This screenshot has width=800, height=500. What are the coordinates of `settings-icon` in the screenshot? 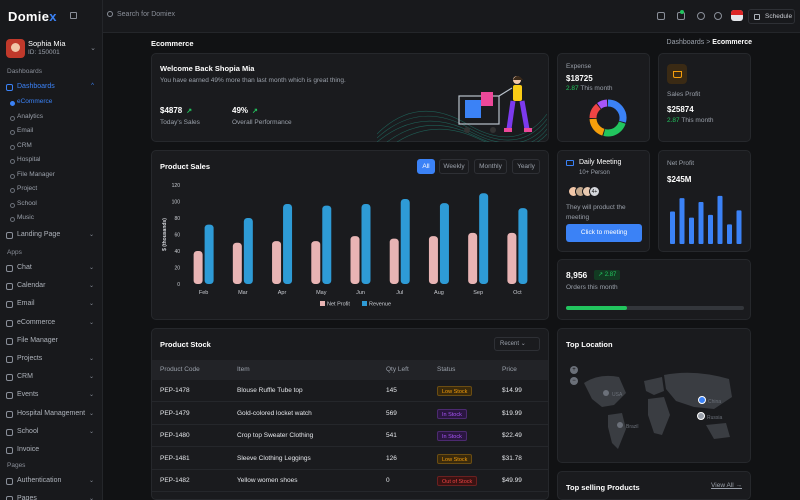 It's located at (701, 16).